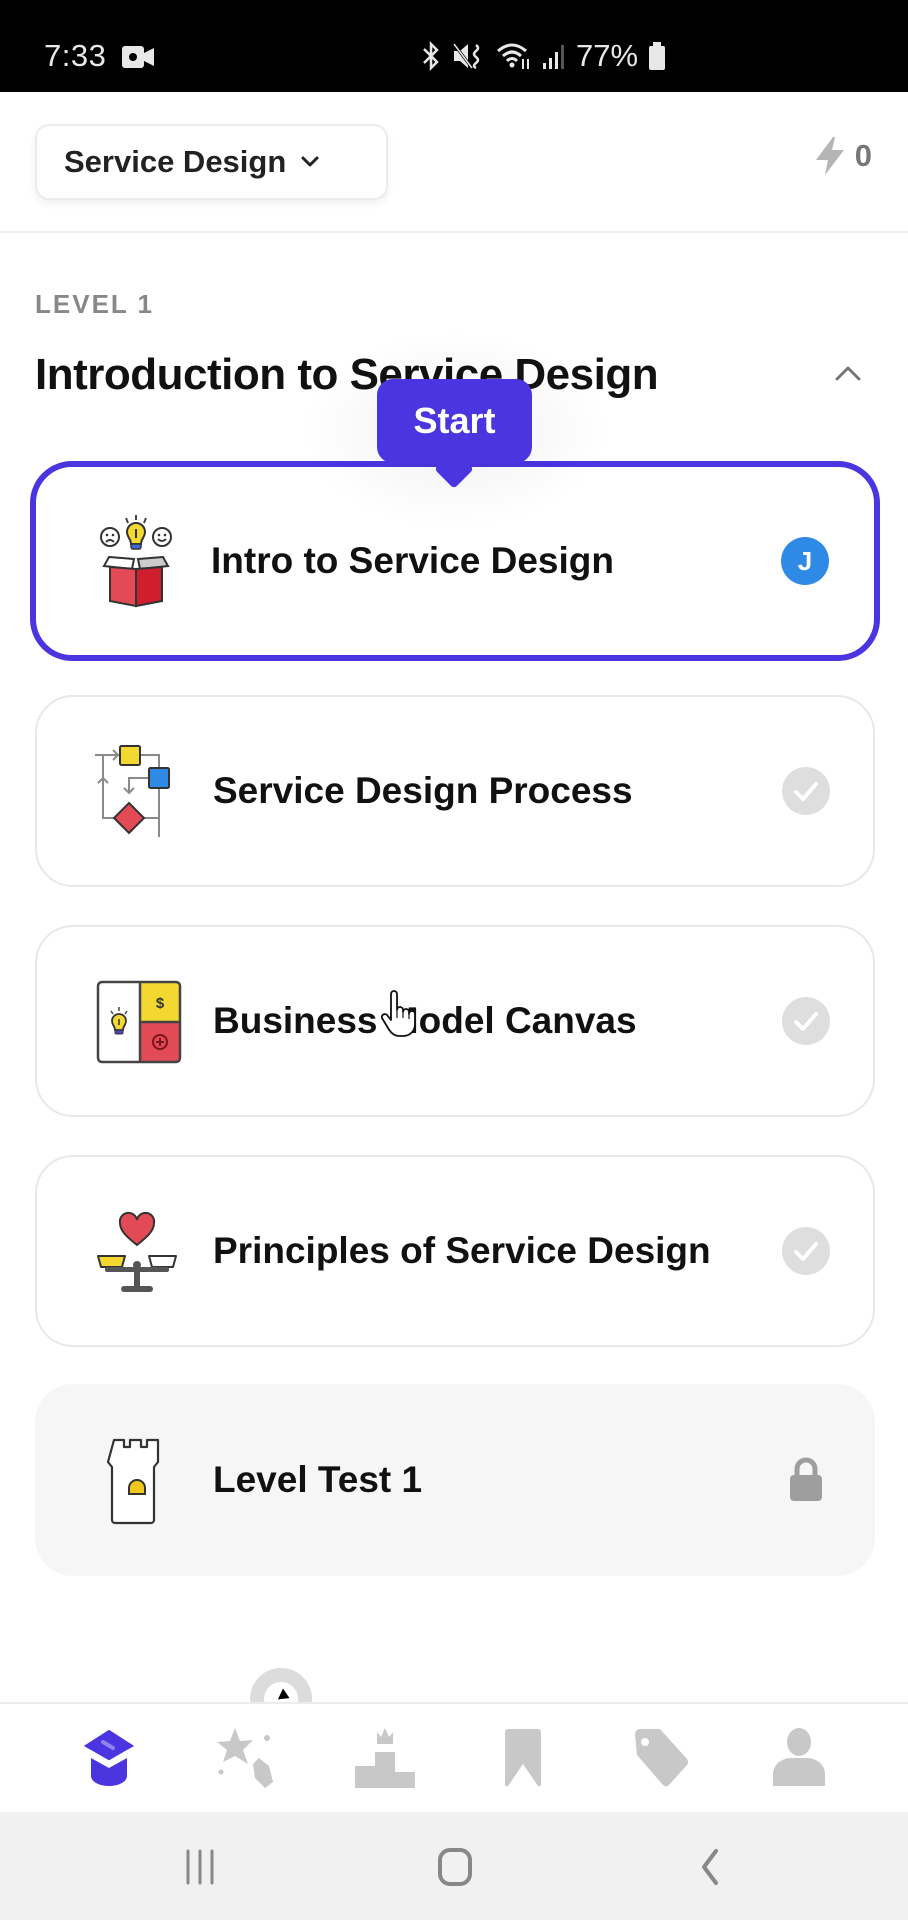 Image resolution: width=908 pixels, height=1920 pixels. What do you see at coordinates (175, 161) in the screenshot?
I see `course-selector-label: Service Design` at bounding box center [175, 161].